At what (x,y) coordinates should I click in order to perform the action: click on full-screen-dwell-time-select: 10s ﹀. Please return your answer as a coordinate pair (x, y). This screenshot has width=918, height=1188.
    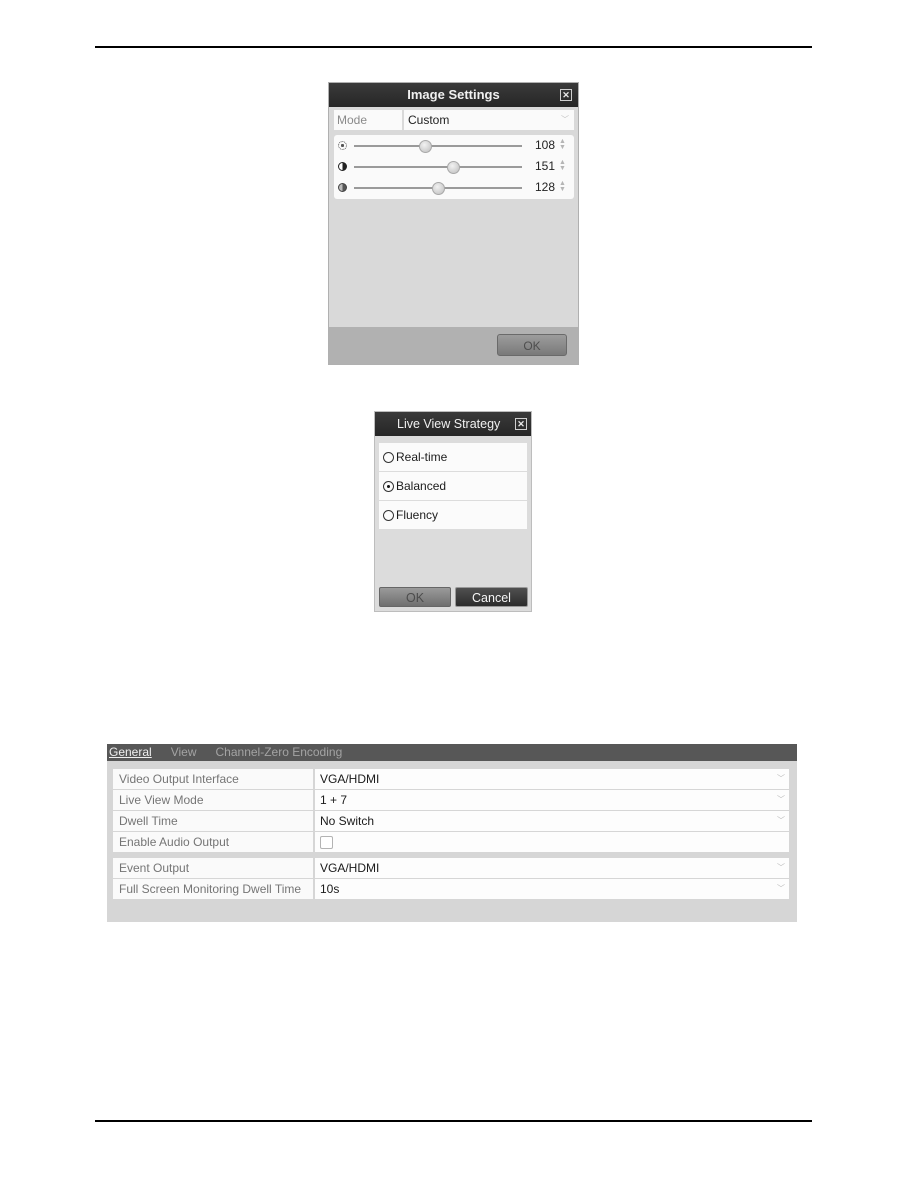
    Looking at the image, I should click on (552, 889).